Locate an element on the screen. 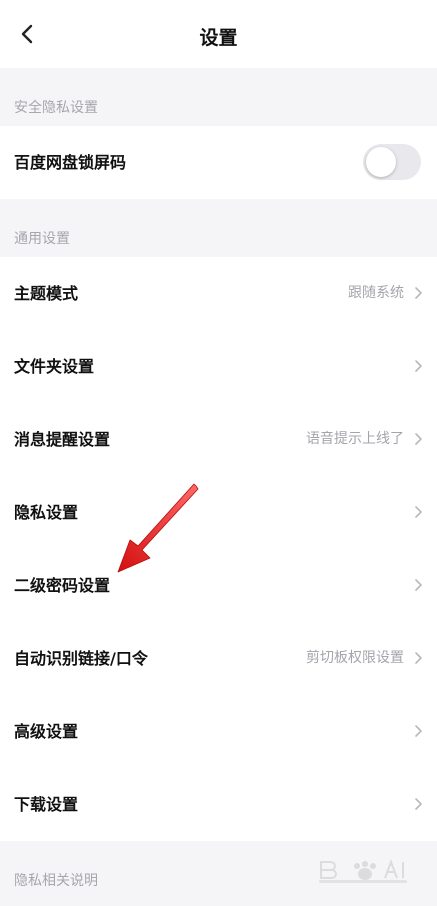  security-group: 百度网盘锁屏码 is located at coordinates (218, 162).